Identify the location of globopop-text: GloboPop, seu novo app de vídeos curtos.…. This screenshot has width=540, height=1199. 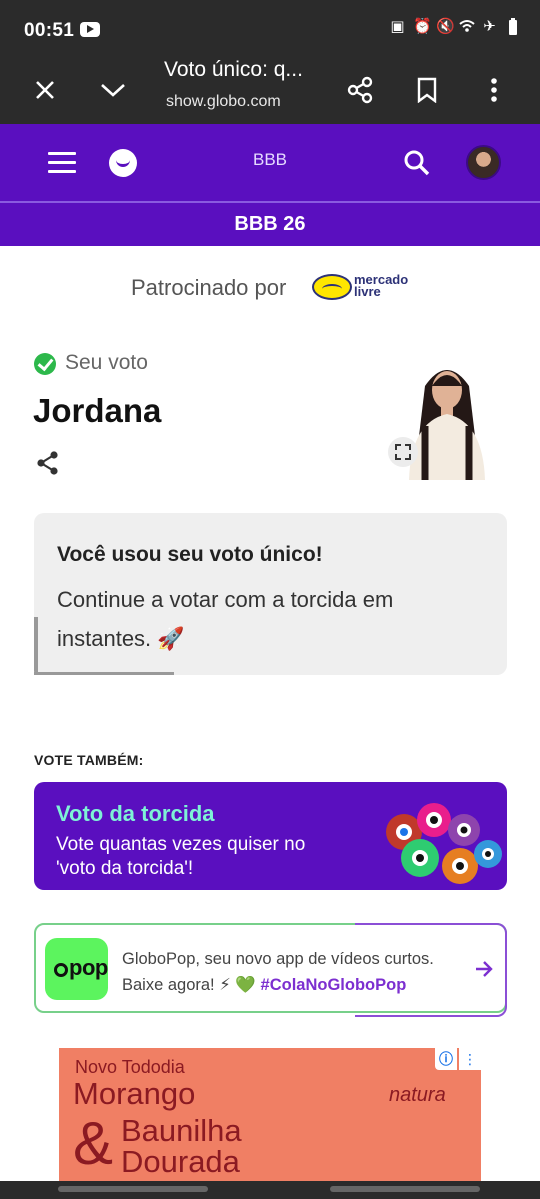
(278, 972).